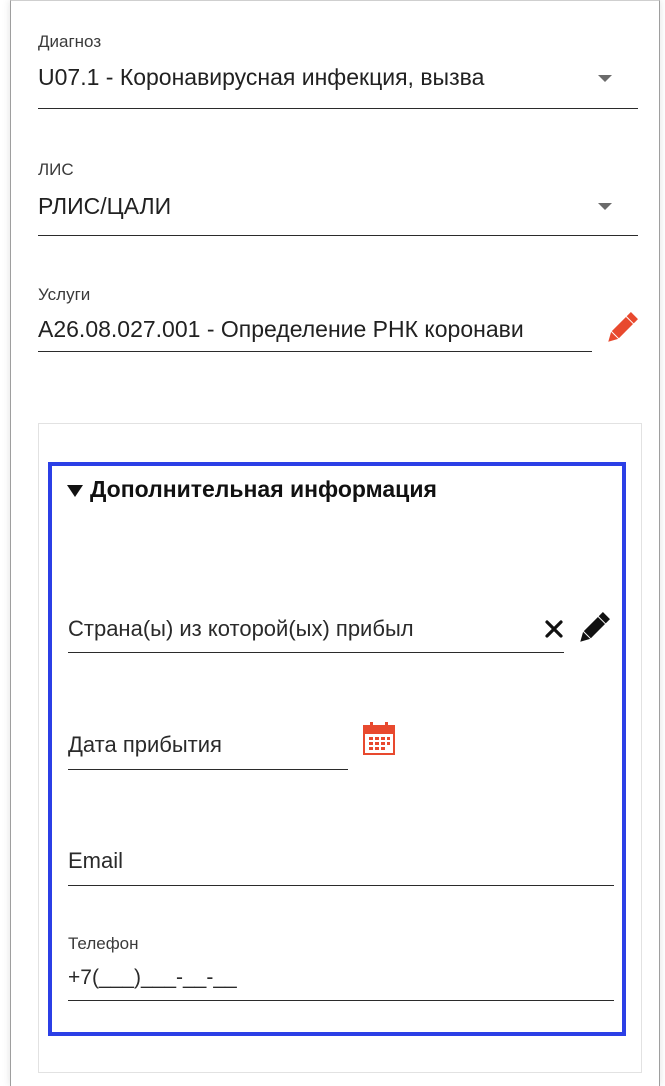 The height and width of the screenshot is (1086, 665). Describe the element at coordinates (316, 652) in the screenshot. I see `country-underline` at that location.